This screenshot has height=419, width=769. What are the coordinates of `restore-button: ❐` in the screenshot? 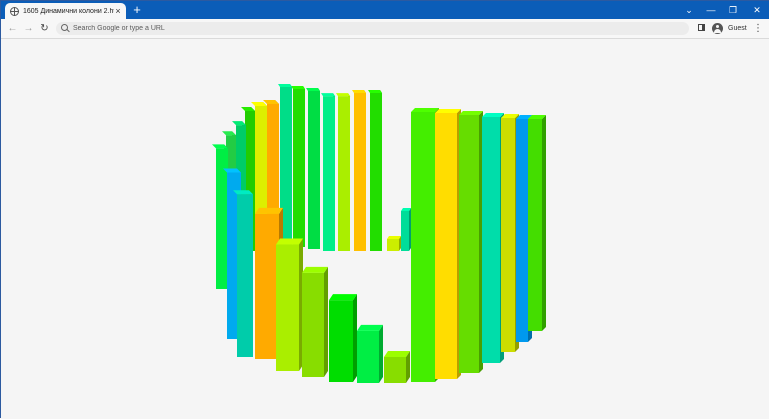 It's located at (733, 10).